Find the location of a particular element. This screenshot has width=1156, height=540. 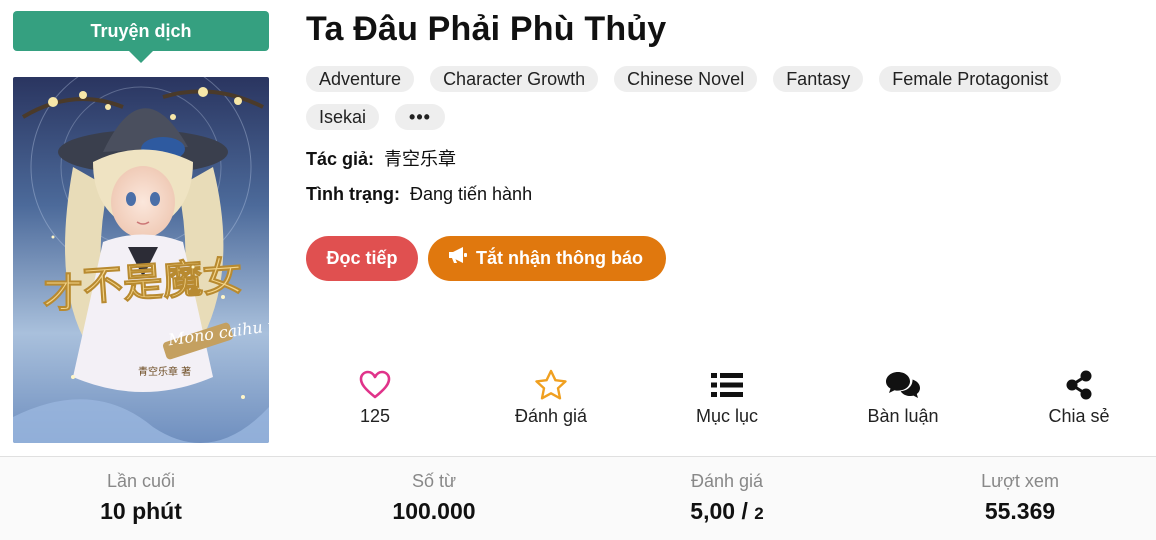

stat-label: Số từ is located at coordinates (434, 481).